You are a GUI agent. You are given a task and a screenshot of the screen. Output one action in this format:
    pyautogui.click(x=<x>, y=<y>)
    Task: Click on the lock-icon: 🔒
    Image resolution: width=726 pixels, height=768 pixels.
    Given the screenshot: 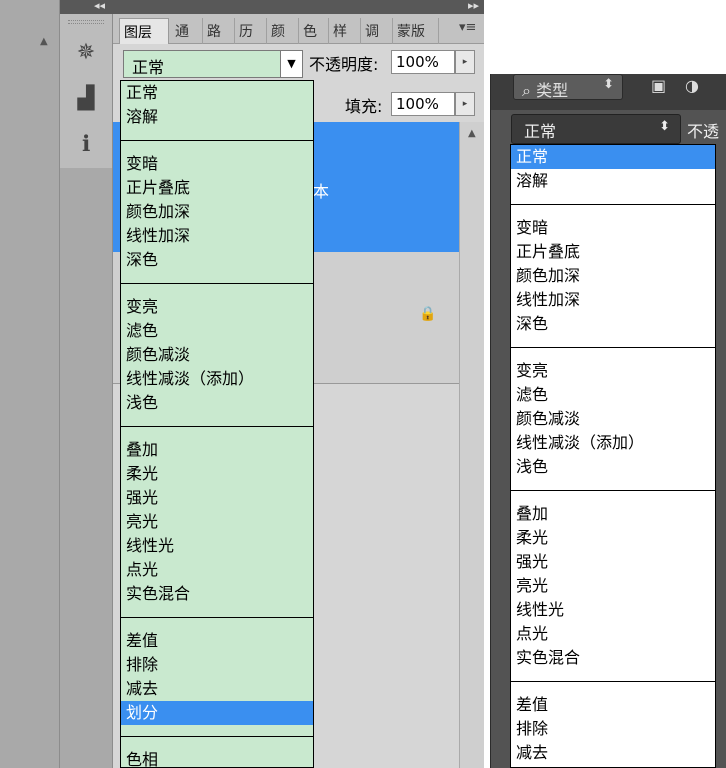 What is the action you would take?
    pyautogui.click(x=428, y=314)
    